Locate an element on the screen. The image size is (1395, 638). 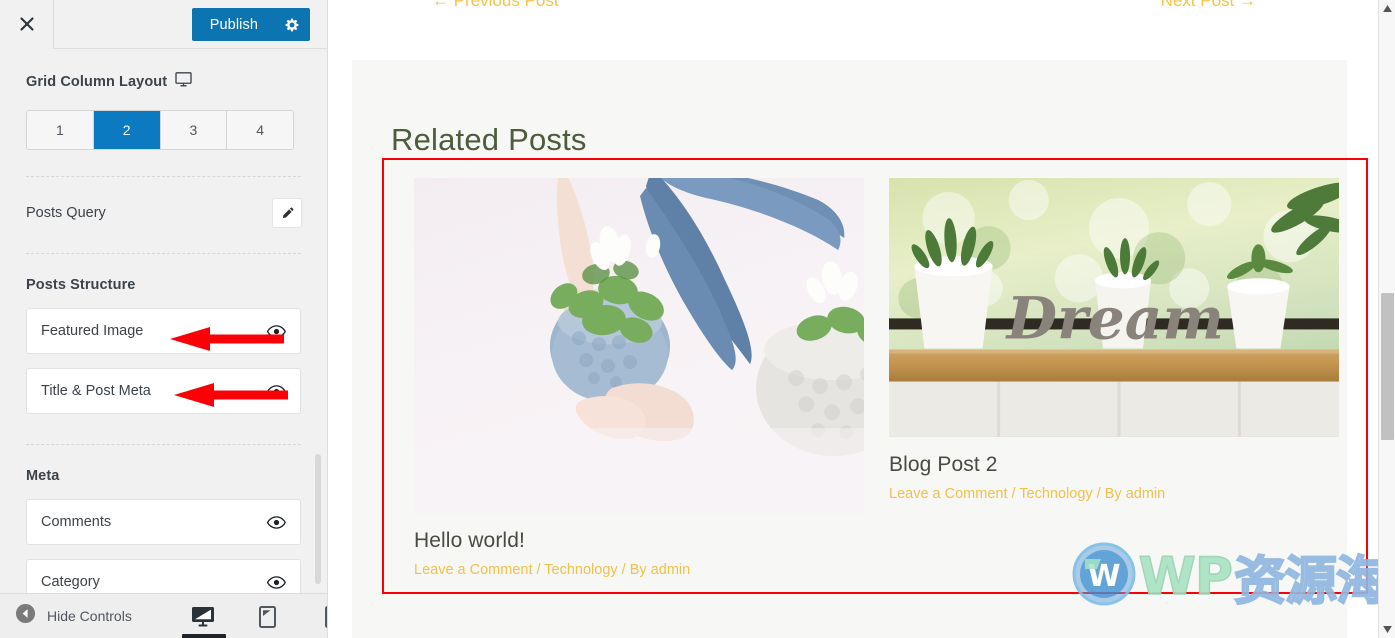
desktop-icon is located at coordinates (204, 616).